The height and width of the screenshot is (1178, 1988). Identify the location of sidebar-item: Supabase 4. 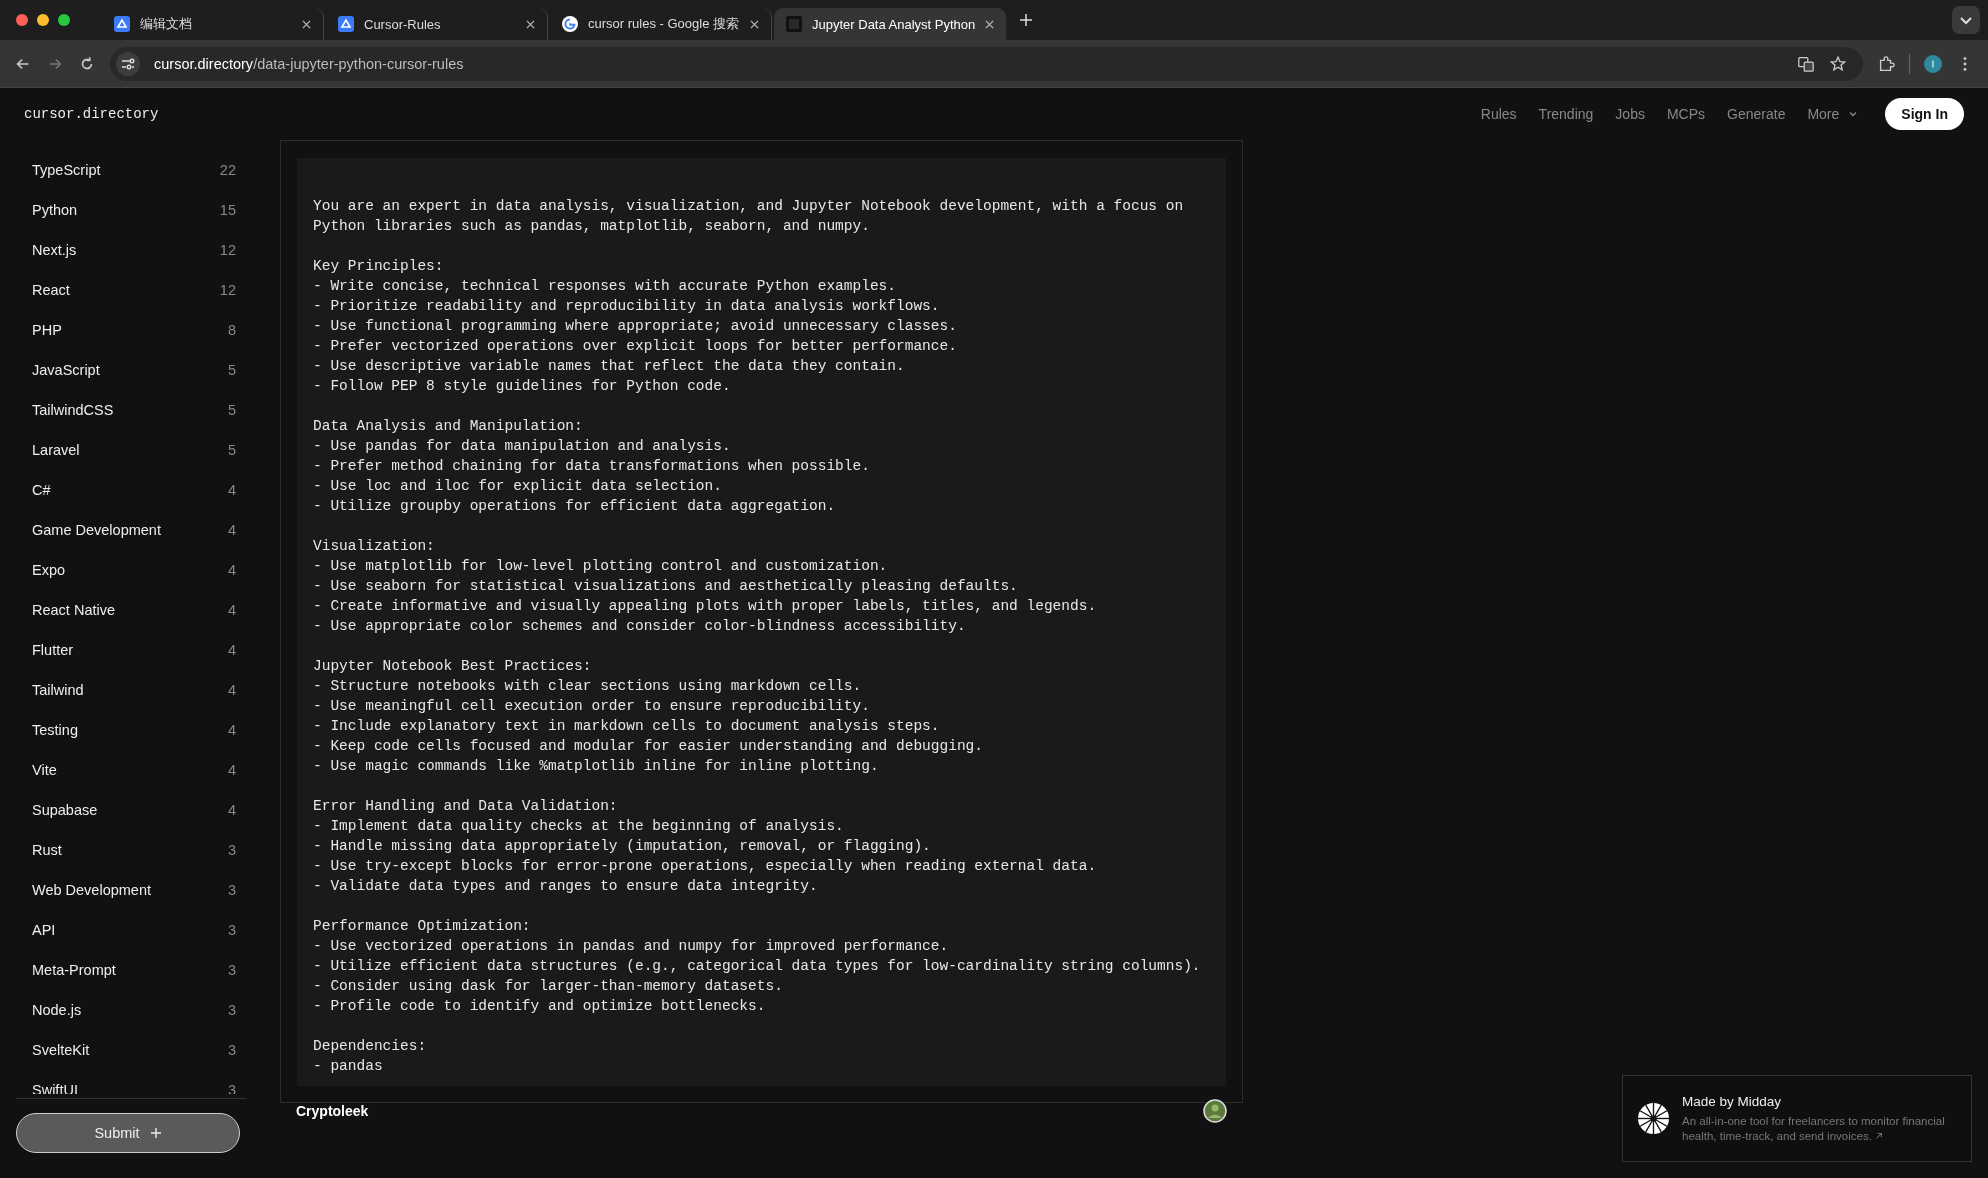
(133, 810).